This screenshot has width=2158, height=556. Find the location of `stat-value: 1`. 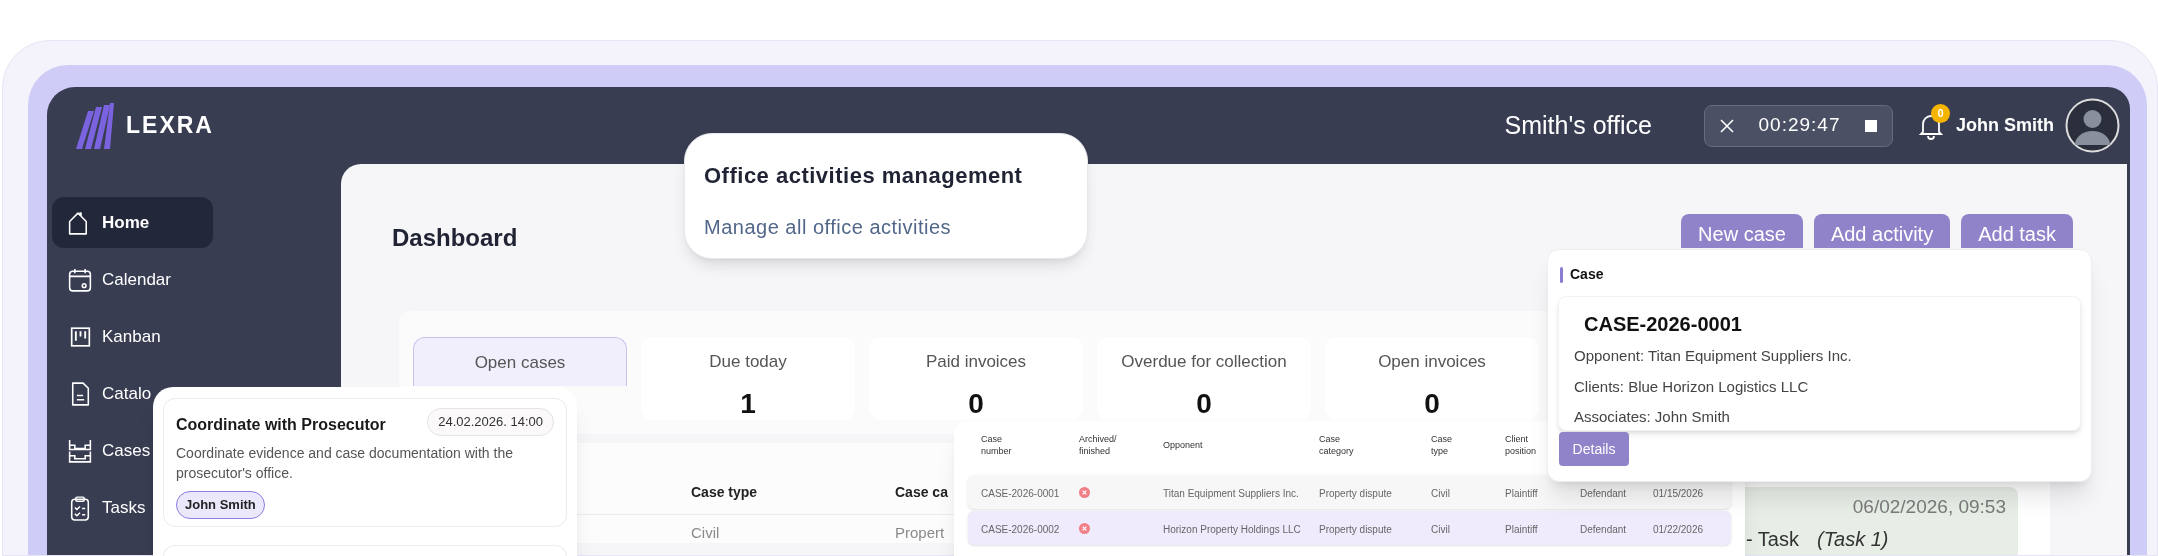

stat-value: 1 is located at coordinates (748, 403).